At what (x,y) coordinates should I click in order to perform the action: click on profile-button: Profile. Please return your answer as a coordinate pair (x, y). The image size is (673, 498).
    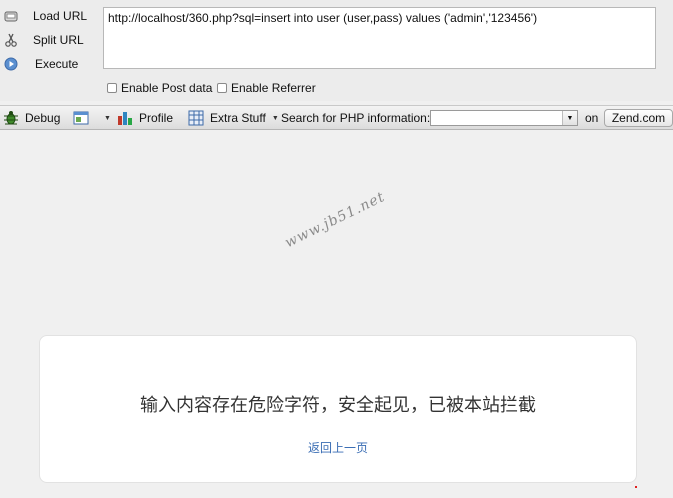
    Looking at the image, I should click on (145, 118).